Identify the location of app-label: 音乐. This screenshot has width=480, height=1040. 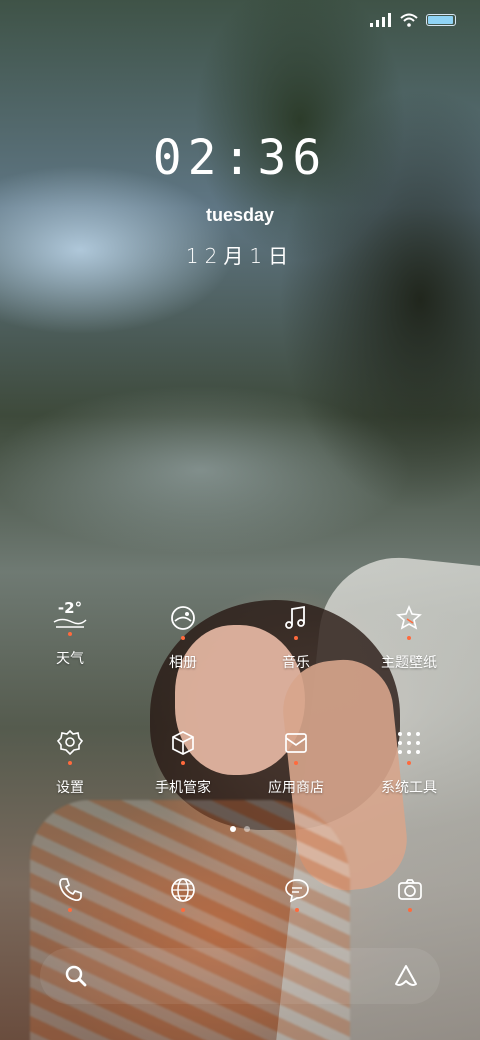
(296, 663).